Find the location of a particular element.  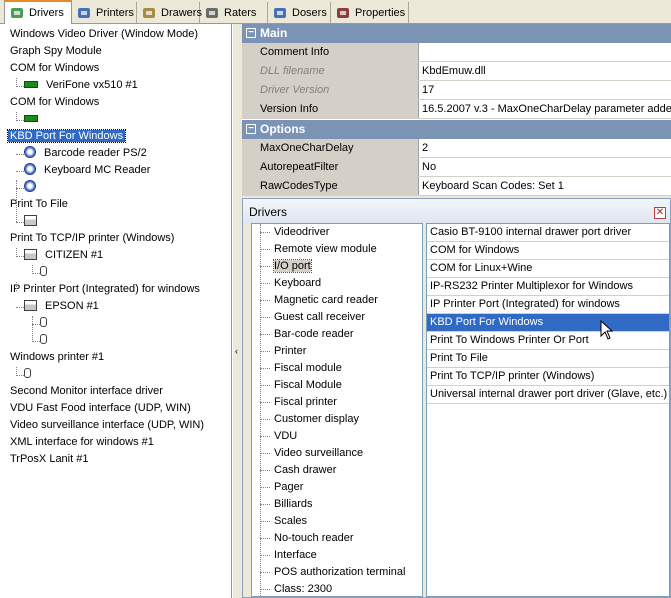

tab-drawers: Drawers is located at coordinates (169, 12).